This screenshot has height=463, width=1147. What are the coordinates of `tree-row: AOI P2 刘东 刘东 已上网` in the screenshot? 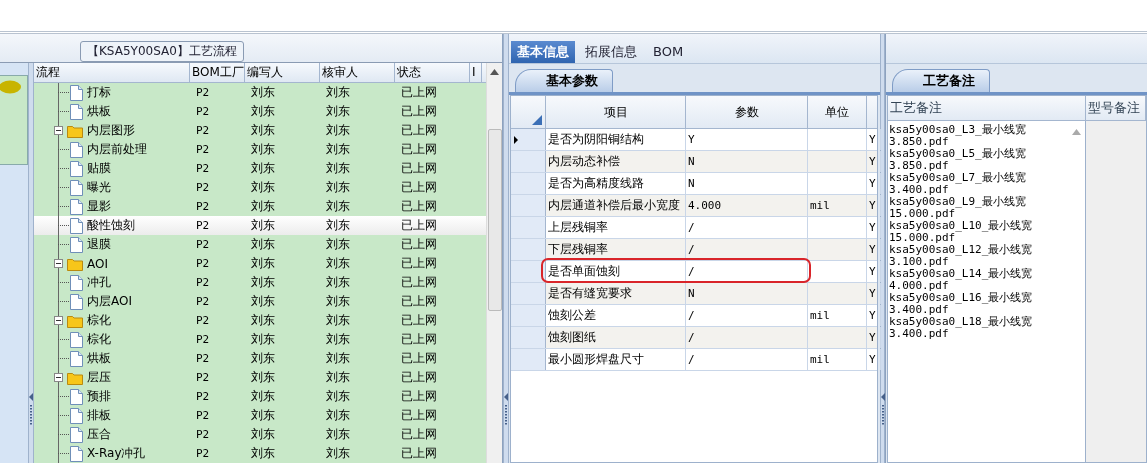 It's located at (260, 263).